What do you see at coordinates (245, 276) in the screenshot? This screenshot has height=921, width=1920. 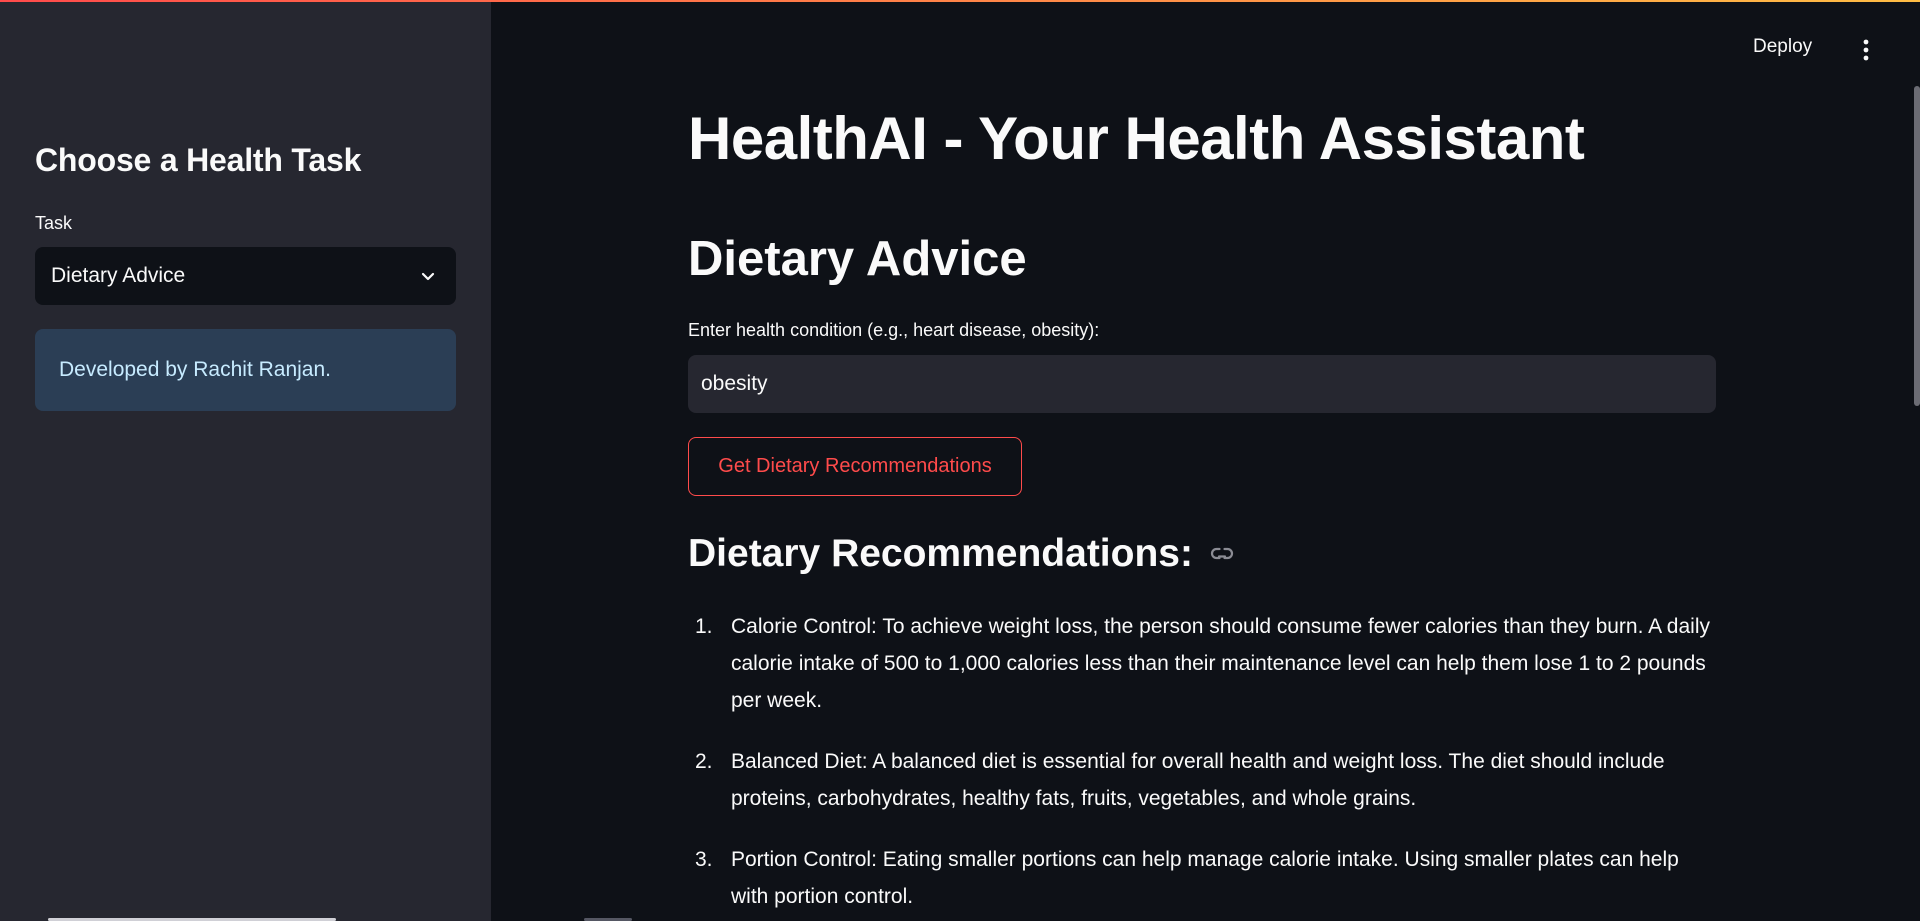 I see `task-select: Dietary Advice` at bounding box center [245, 276].